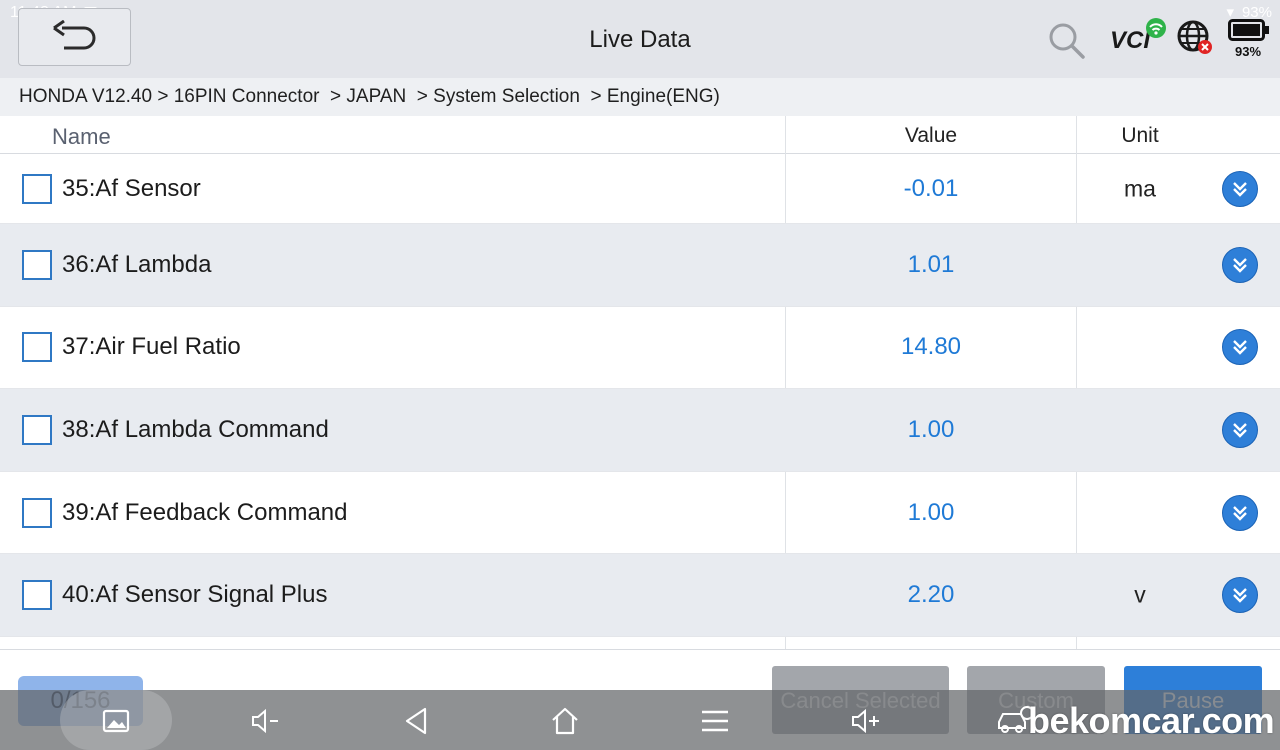  What do you see at coordinates (565, 721) in the screenshot?
I see `home-icon` at bounding box center [565, 721].